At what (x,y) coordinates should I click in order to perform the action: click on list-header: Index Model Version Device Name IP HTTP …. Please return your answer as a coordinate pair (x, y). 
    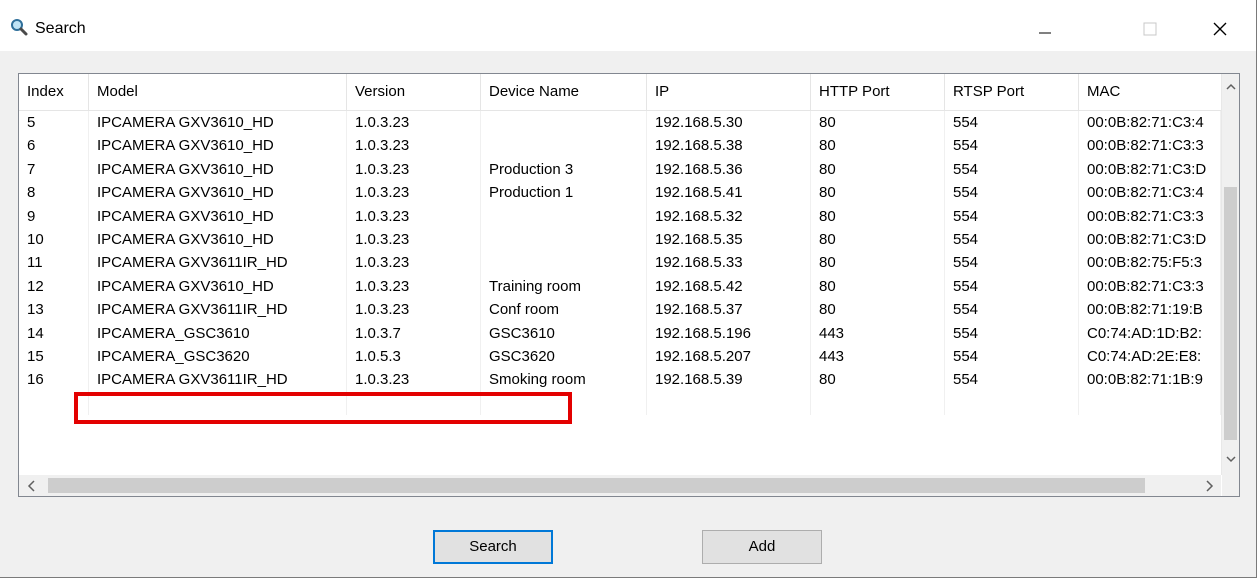
    Looking at the image, I should click on (620, 92).